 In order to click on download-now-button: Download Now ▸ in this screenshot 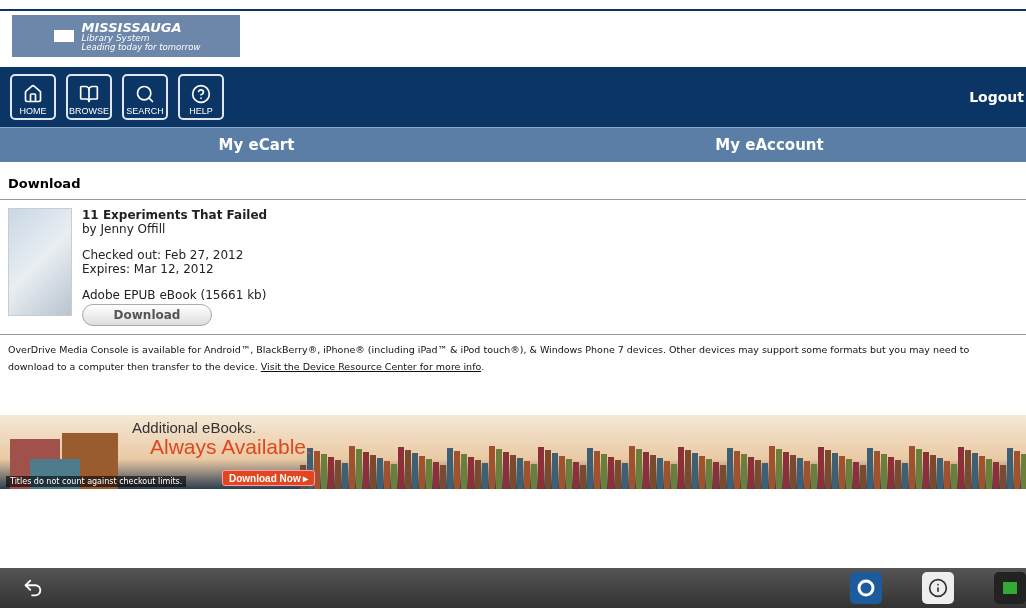, I will do `click(269, 478)`.